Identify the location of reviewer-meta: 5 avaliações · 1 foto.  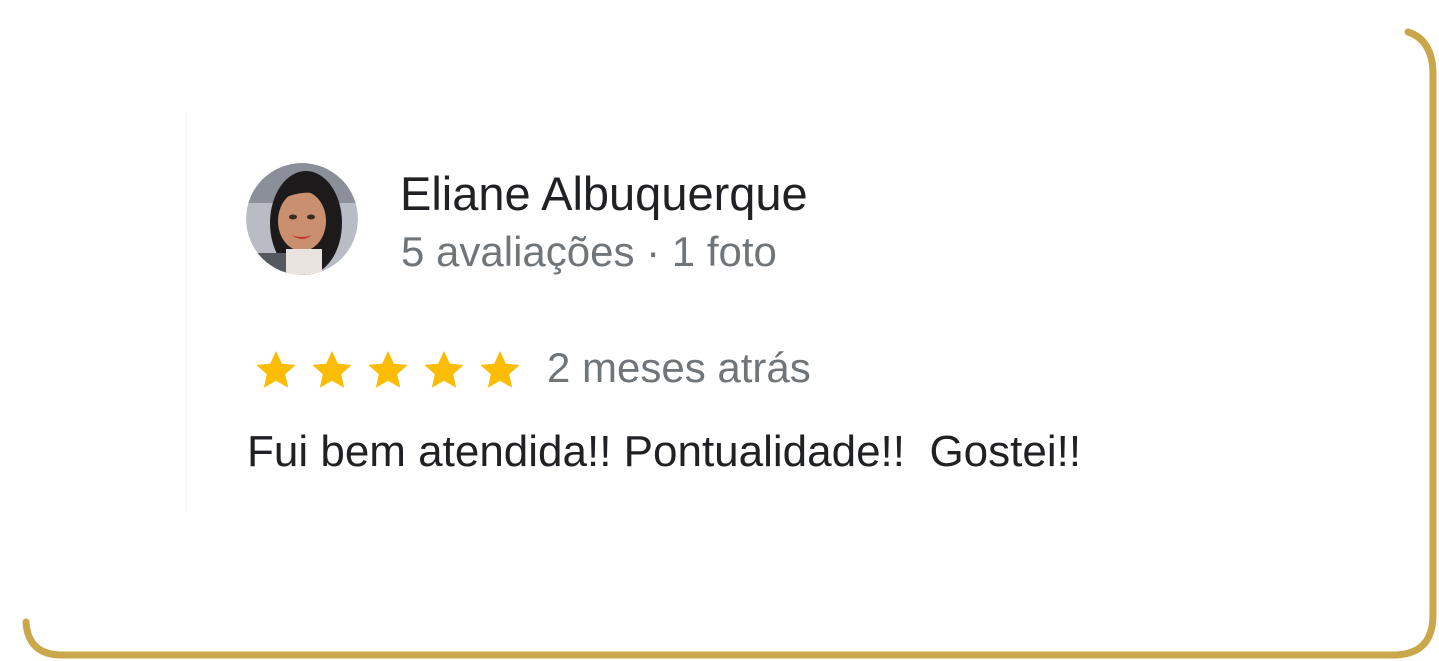
(589, 251).